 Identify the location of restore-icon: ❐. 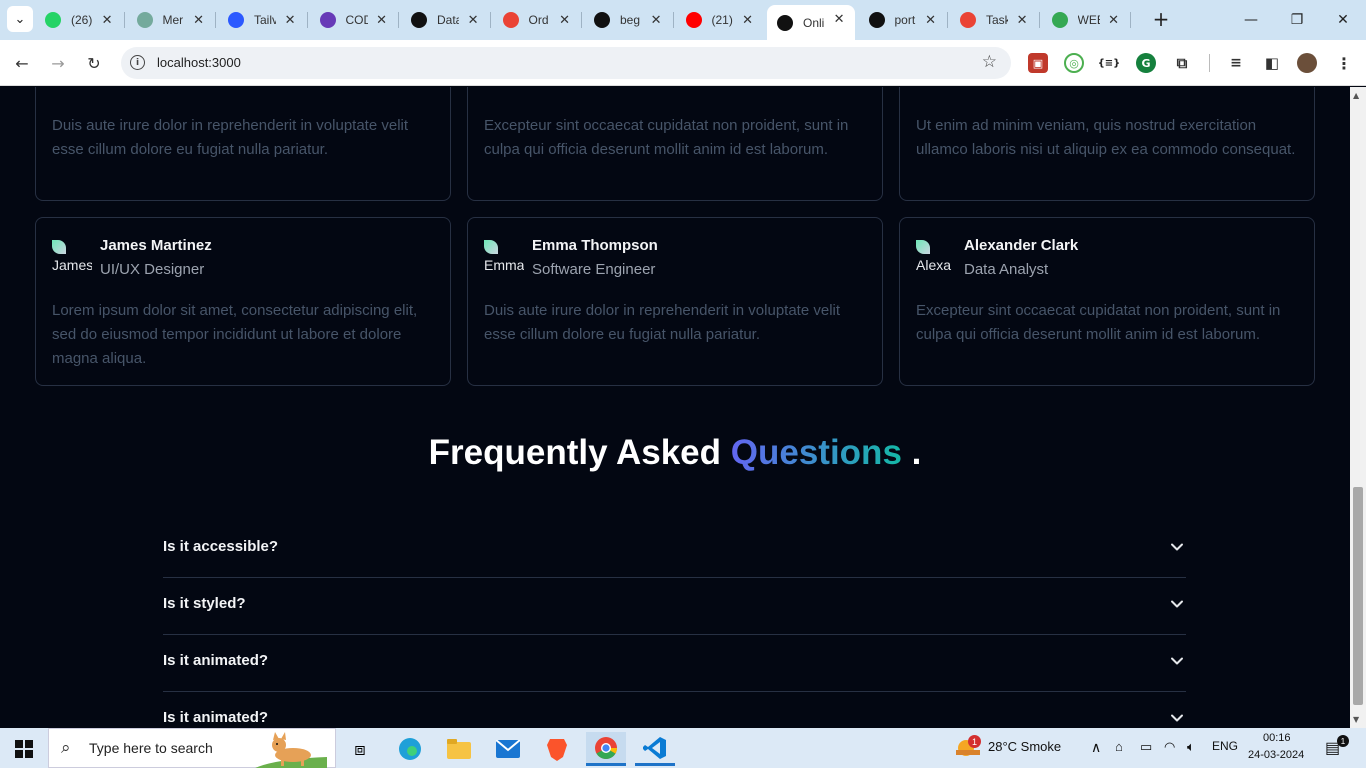
(1297, 20).